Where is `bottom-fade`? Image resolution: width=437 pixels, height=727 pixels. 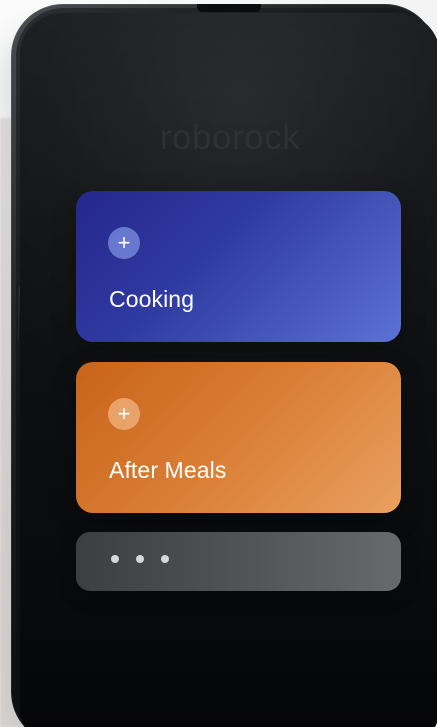
bottom-fade is located at coordinates (228, 684).